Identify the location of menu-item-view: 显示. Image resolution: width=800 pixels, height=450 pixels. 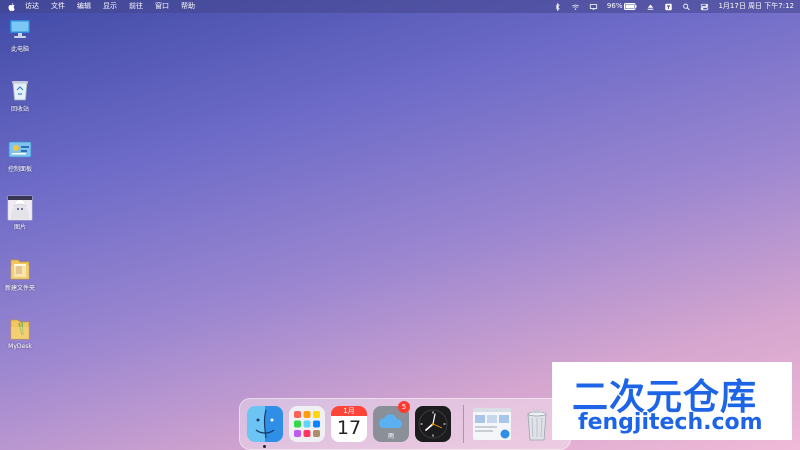
(110, 6).